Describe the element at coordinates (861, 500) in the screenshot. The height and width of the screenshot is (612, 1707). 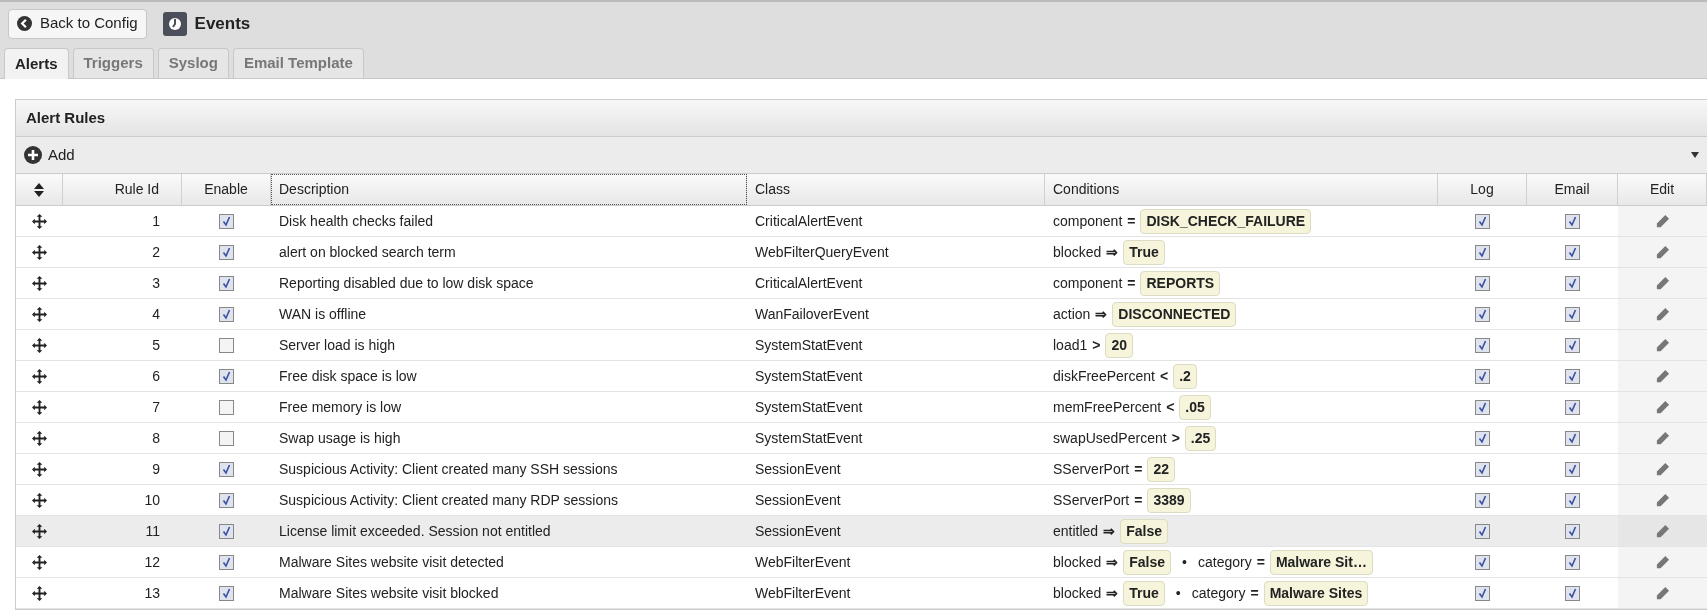
I see `table-row: 10 Suspicious Activity: Client created many RDP sessions SessionEvent SServerPort = 3389` at that location.